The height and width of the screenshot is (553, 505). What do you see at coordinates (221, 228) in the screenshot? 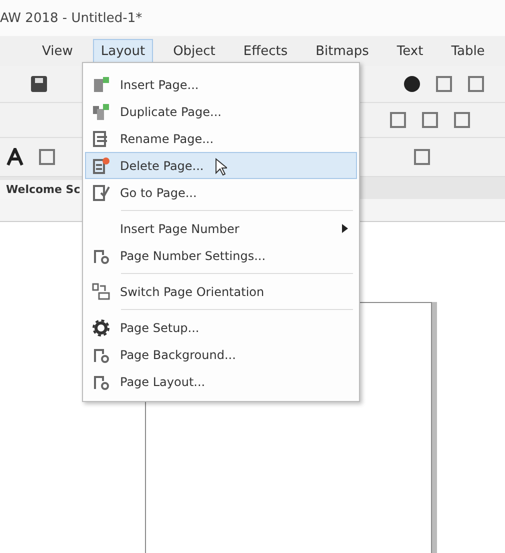
I see `menu-entry: Insert Page Number` at bounding box center [221, 228].